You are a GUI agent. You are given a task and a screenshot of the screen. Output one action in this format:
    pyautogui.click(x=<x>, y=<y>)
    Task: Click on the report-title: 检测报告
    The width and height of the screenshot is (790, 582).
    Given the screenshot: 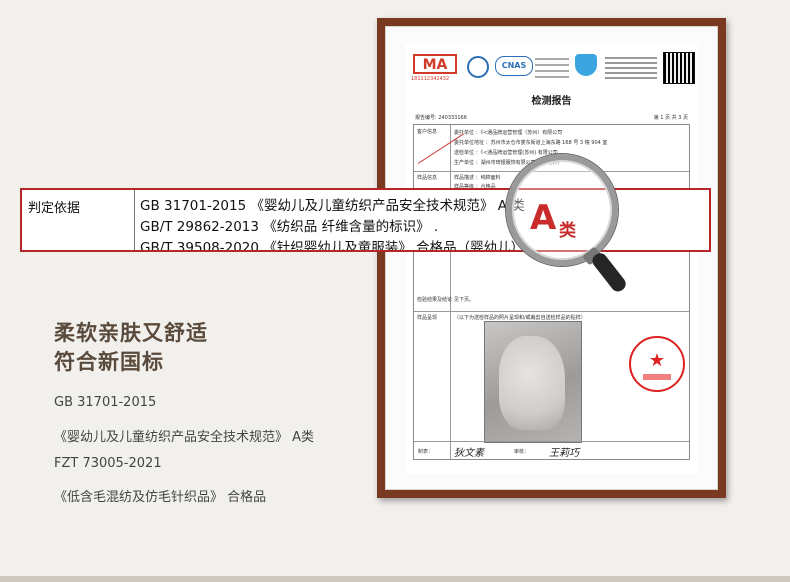 What is the action you would take?
    pyautogui.click(x=551, y=101)
    